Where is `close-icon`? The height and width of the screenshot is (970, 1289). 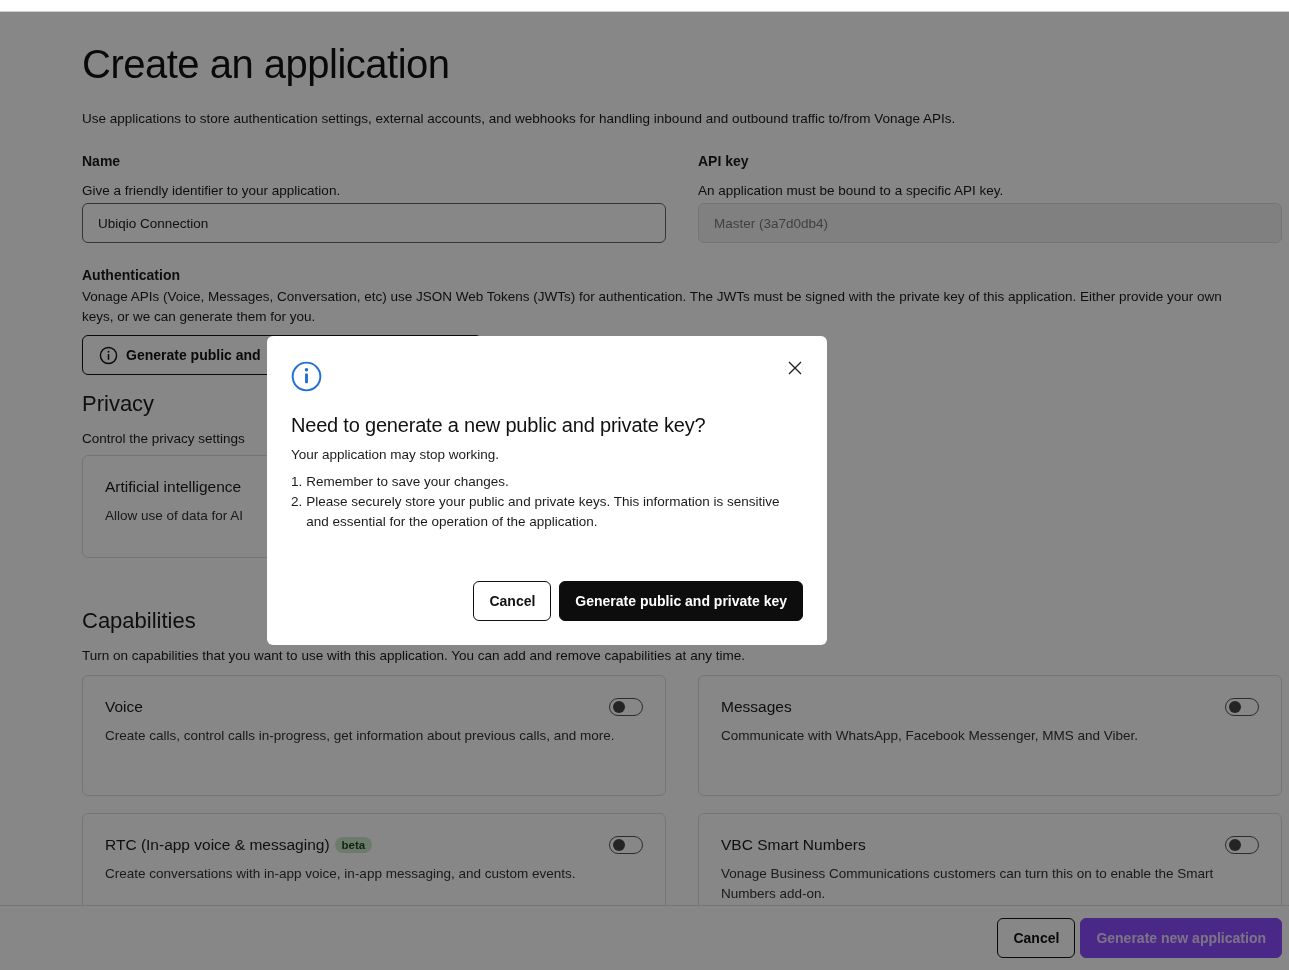
close-icon is located at coordinates (795, 368).